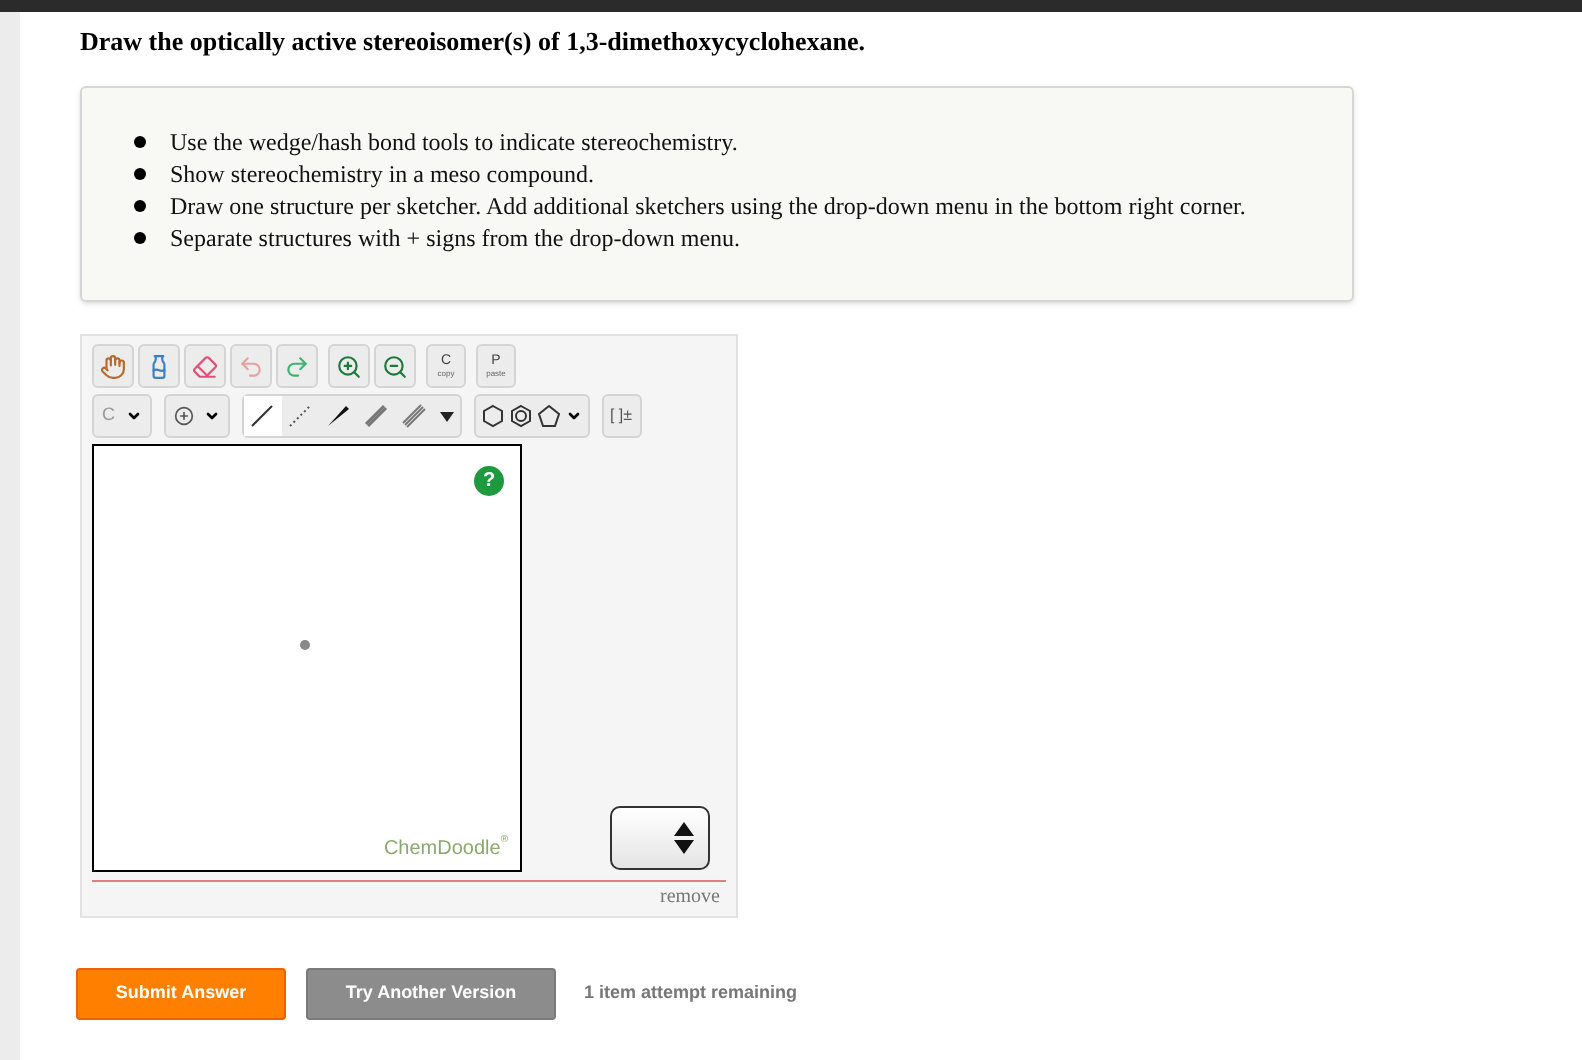  Describe the element at coordinates (454, 142) in the screenshot. I see `instruction-text: Use the wedge/hash bond tools to indicate stereochemistry.` at that location.